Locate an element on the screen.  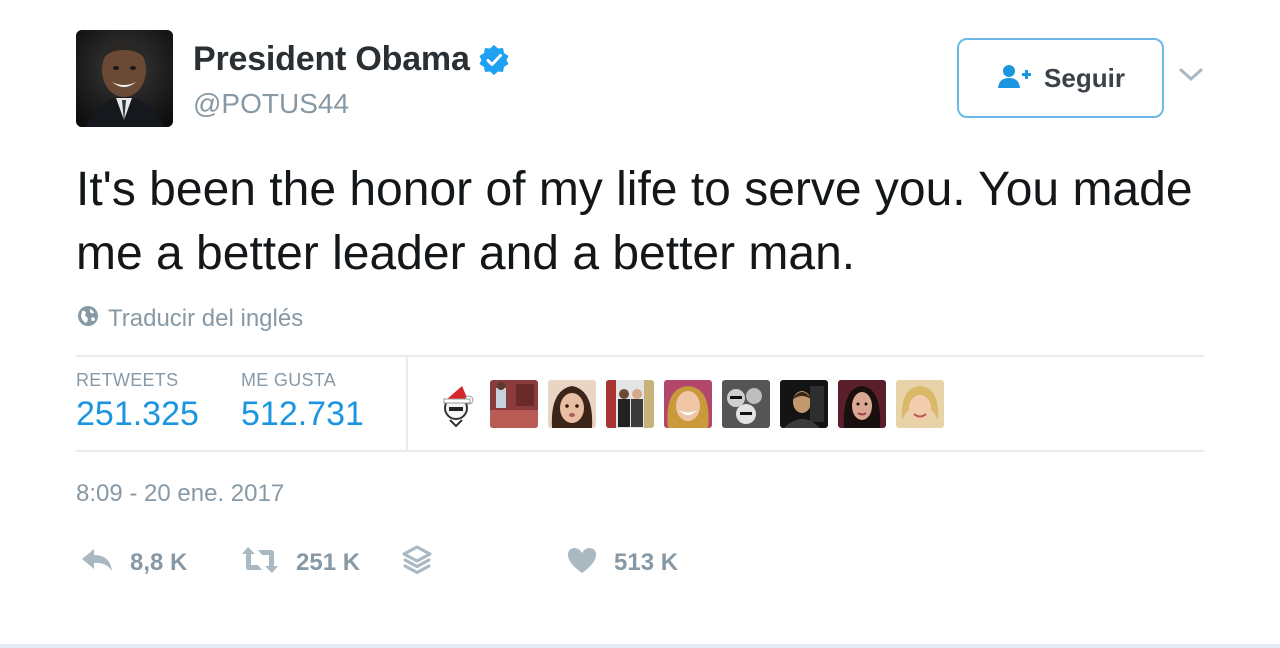
translate-label: Traducir del inglés is located at coordinates (206, 318).